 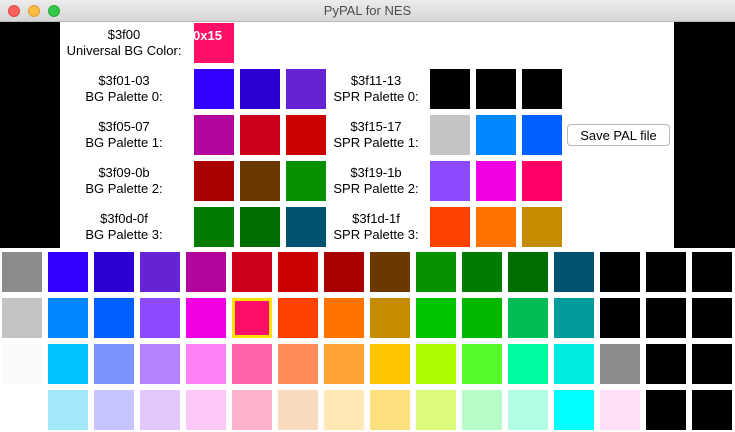 I want to click on bg-palette-3-address: $3f0d-0f, so click(x=124, y=218).